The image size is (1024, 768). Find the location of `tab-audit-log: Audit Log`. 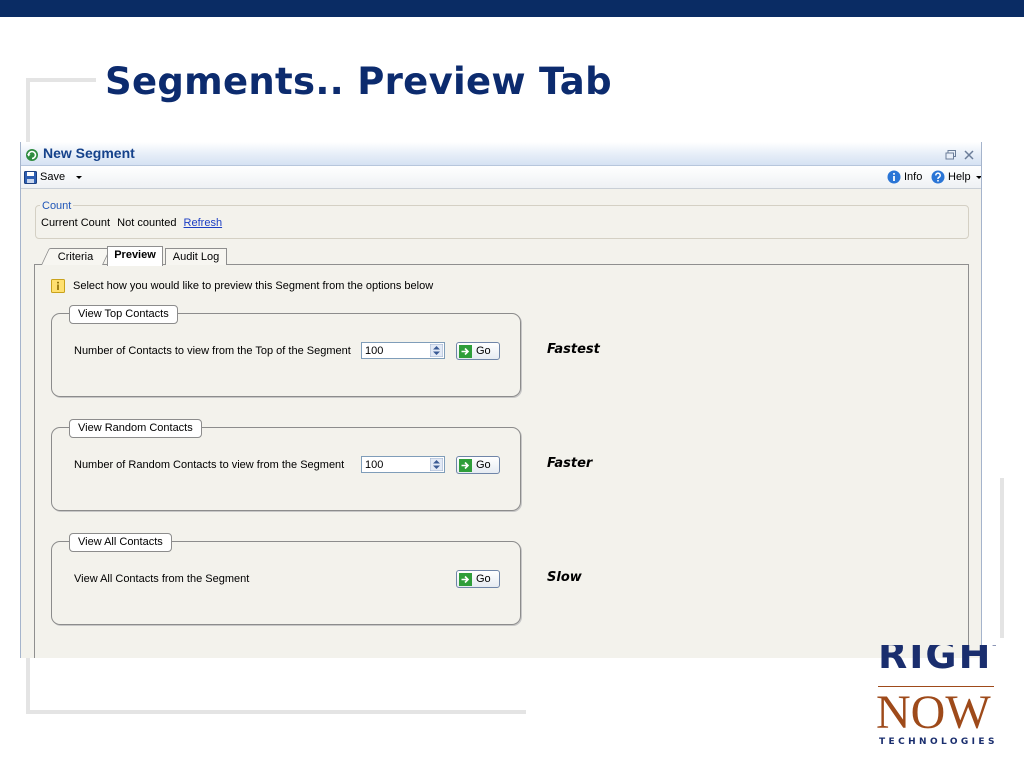

tab-audit-log: Audit Log is located at coordinates (196, 256).